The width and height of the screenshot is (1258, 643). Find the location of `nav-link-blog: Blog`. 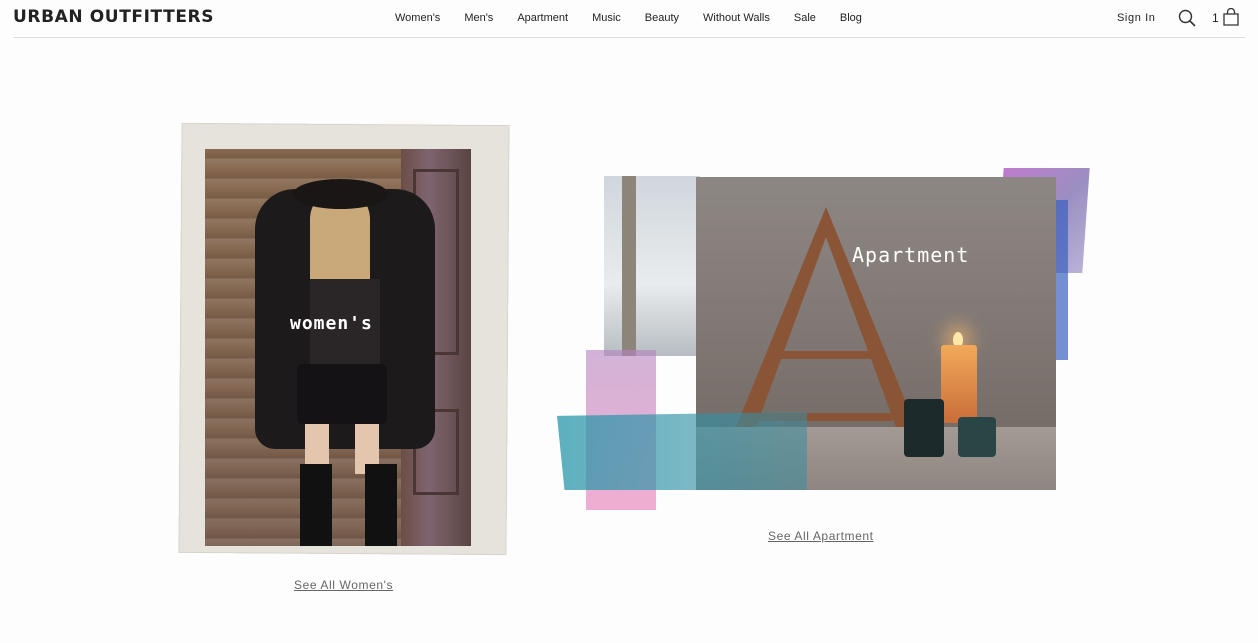

nav-link-blog: Blog is located at coordinates (851, 18).